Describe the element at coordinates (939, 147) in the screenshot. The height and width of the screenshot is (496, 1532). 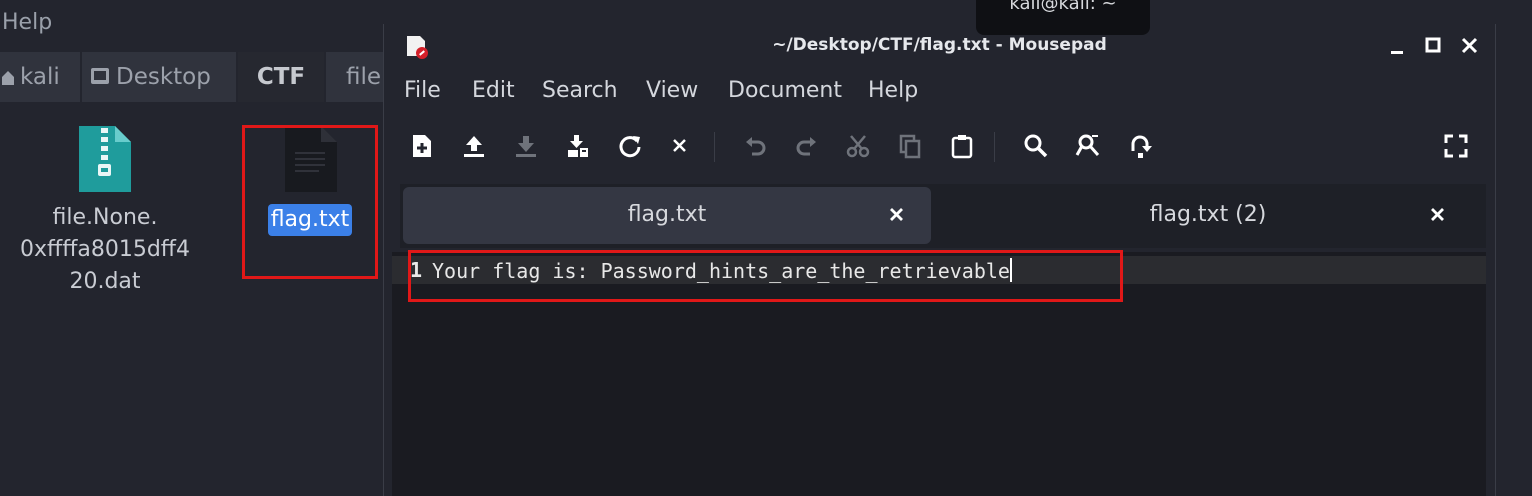
I see `toolbar` at that location.